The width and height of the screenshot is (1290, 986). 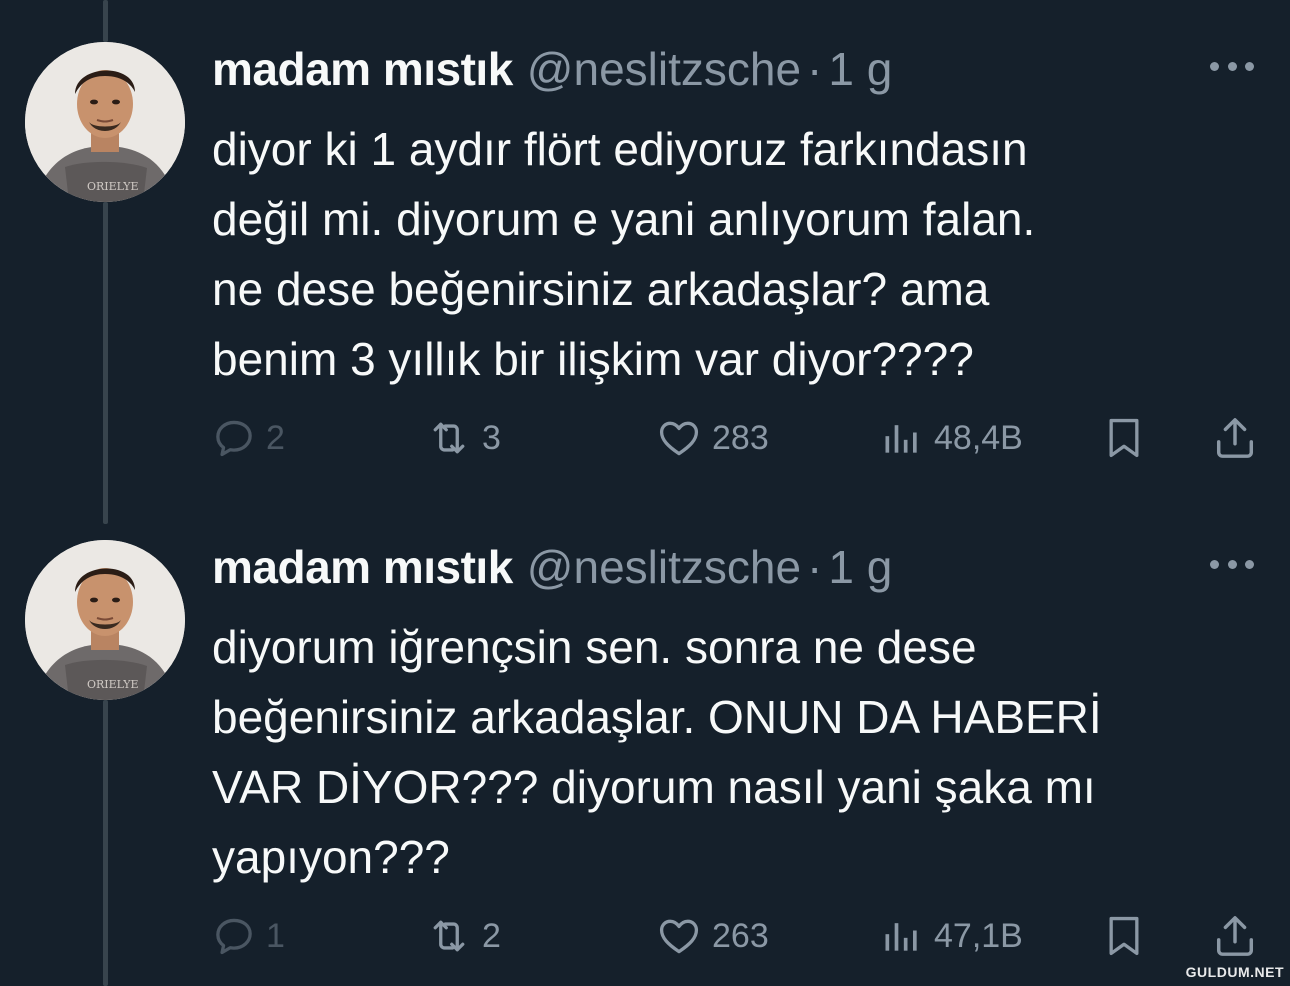 I want to click on views-button: 47,1B, so click(x=951, y=936).